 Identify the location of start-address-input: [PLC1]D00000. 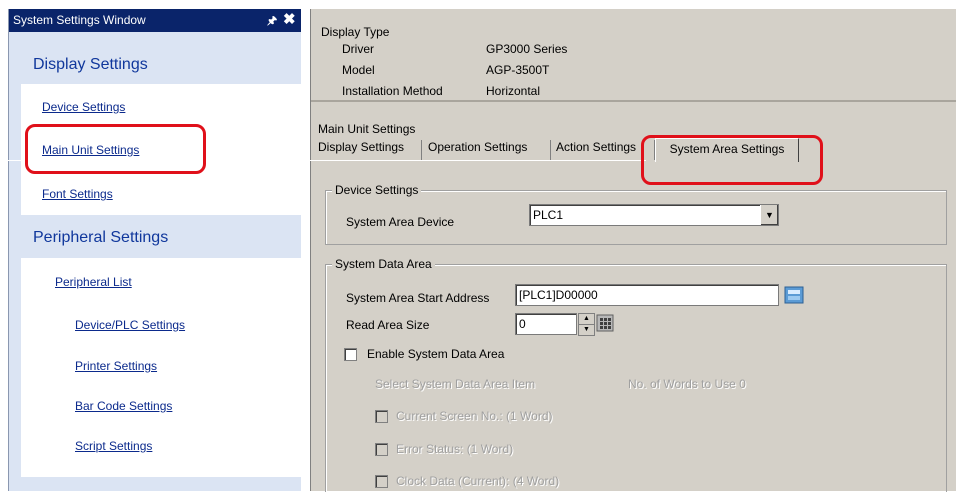
(647, 295).